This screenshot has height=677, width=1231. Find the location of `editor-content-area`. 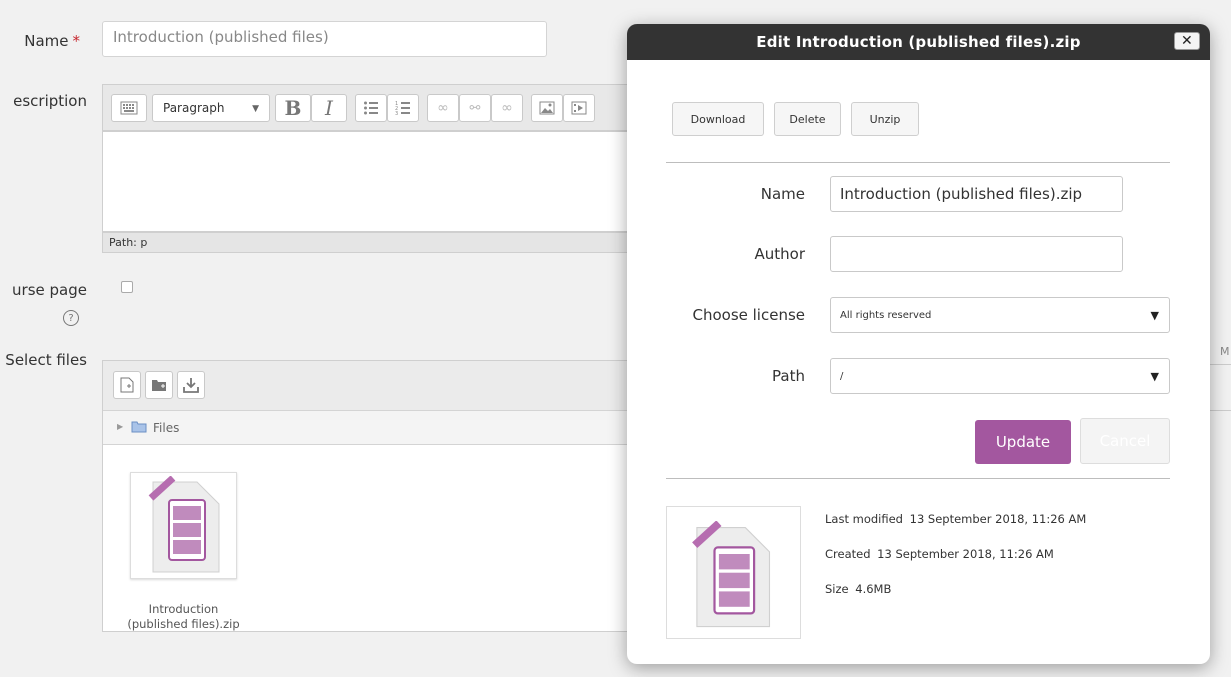

editor-content-area is located at coordinates (372, 181).